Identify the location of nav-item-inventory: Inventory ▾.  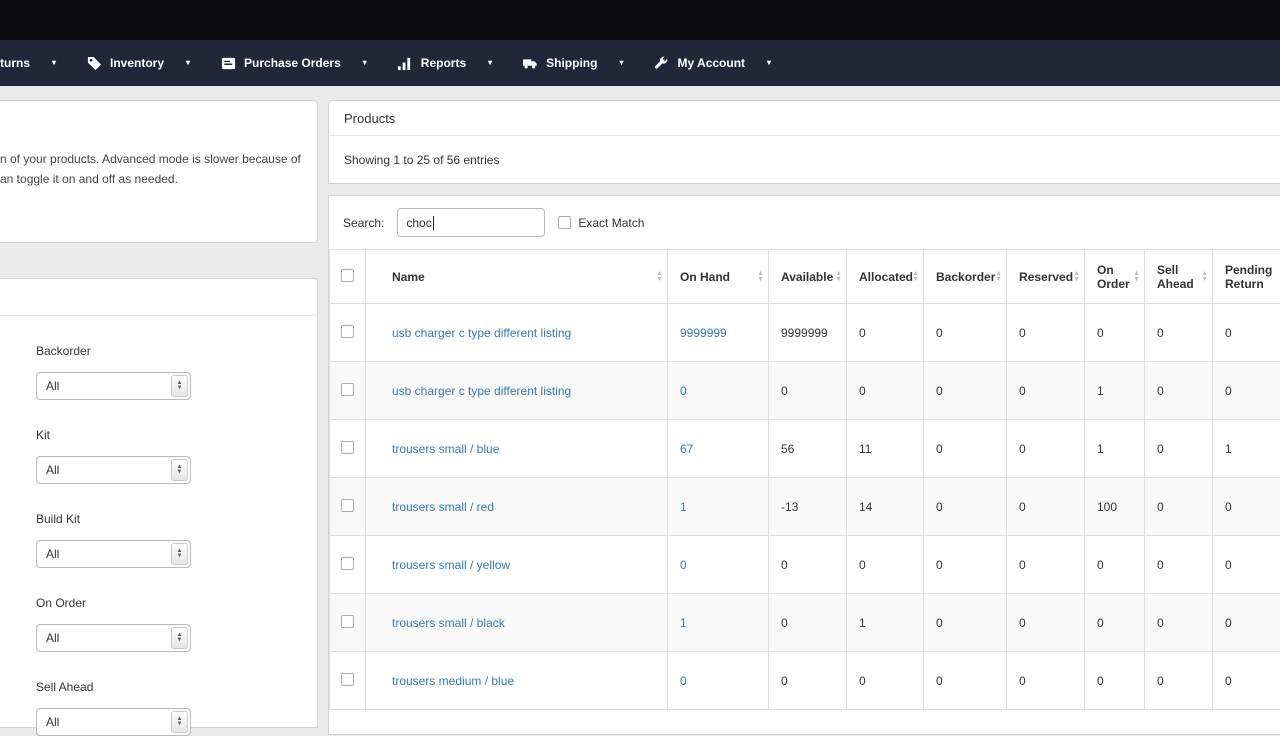
(138, 63).